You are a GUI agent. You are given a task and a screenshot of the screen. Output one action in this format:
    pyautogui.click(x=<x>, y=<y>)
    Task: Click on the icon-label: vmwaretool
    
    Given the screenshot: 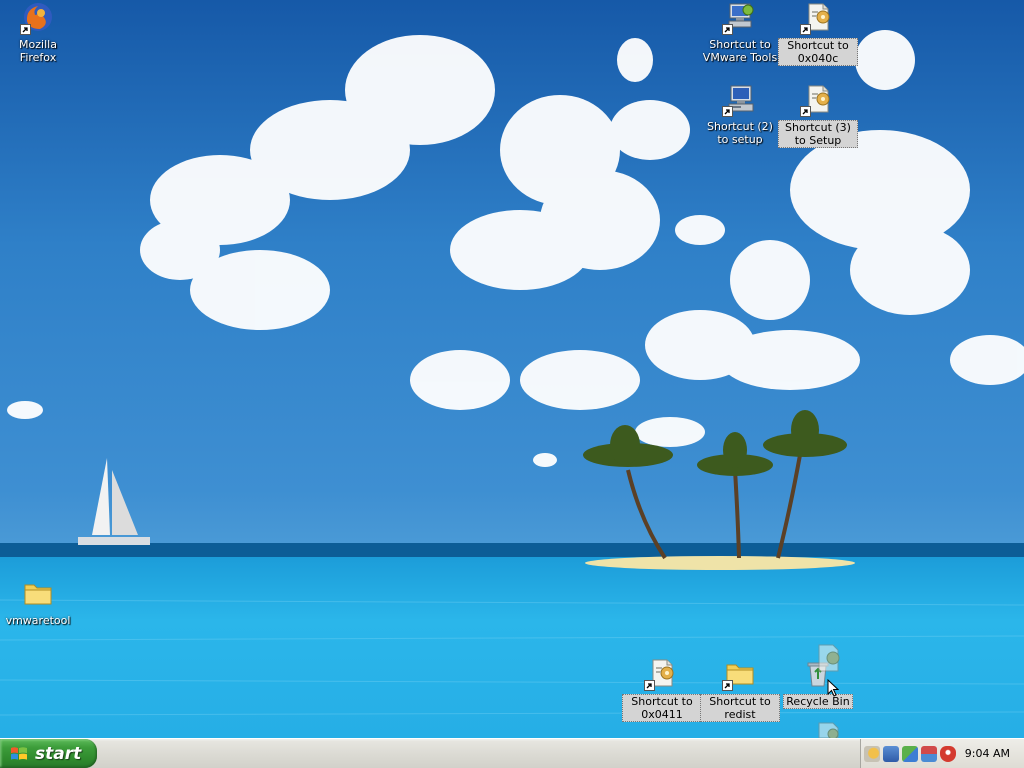 What is the action you would take?
    pyautogui.click(x=38, y=620)
    